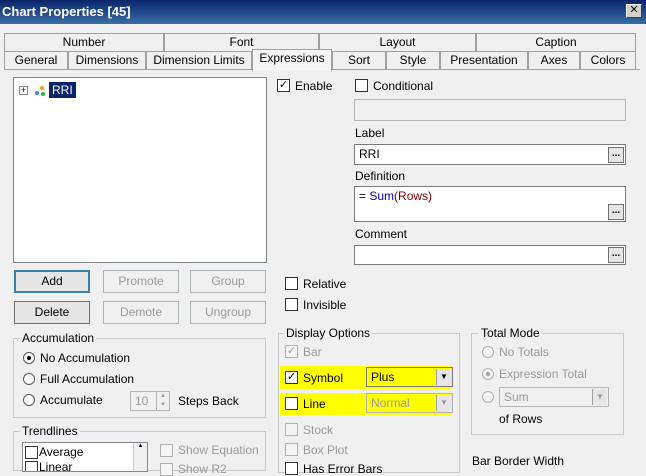  What do you see at coordinates (52, 312) in the screenshot?
I see `delete-button: Delete` at bounding box center [52, 312].